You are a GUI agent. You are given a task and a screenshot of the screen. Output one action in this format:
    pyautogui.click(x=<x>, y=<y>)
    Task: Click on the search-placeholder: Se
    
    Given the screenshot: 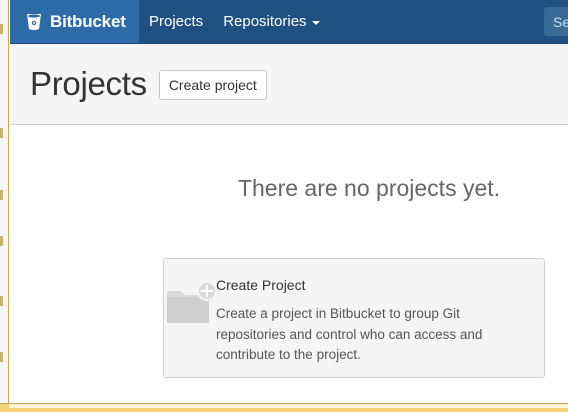 What is the action you would take?
    pyautogui.click(x=560, y=21)
    